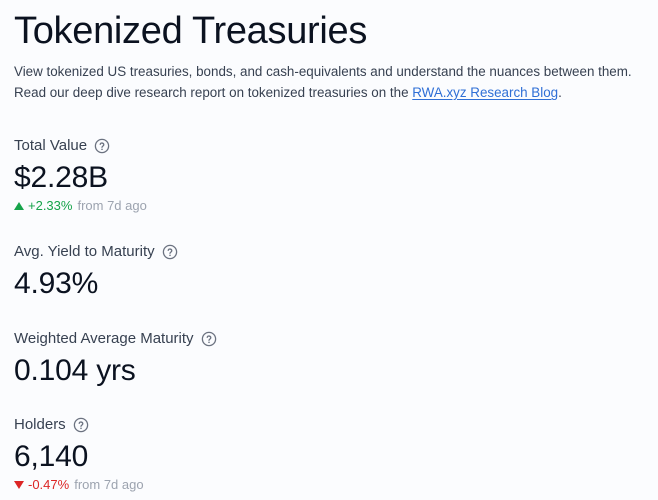 The image size is (658, 500). I want to click on metric-label: Holders, so click(79, 425).